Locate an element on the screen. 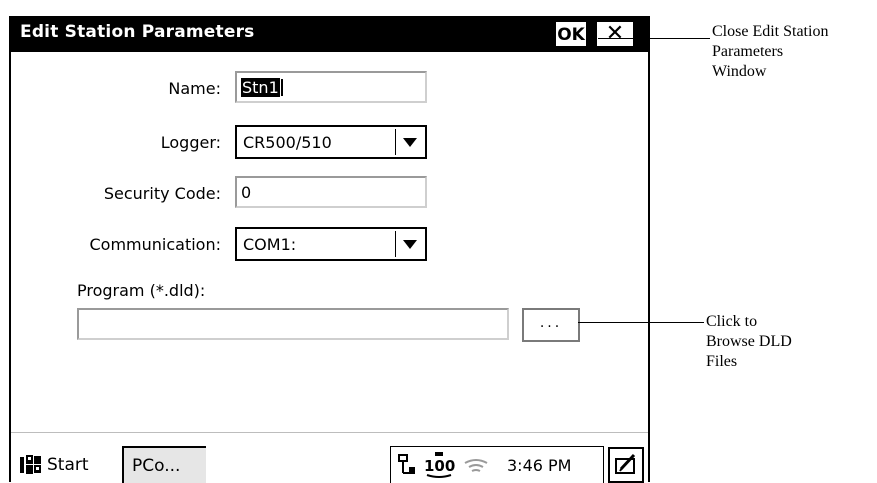 Image resolution: width=877 pixels, height=483 pixels. security-code-value: 0 is located at coordinates (246, 192).